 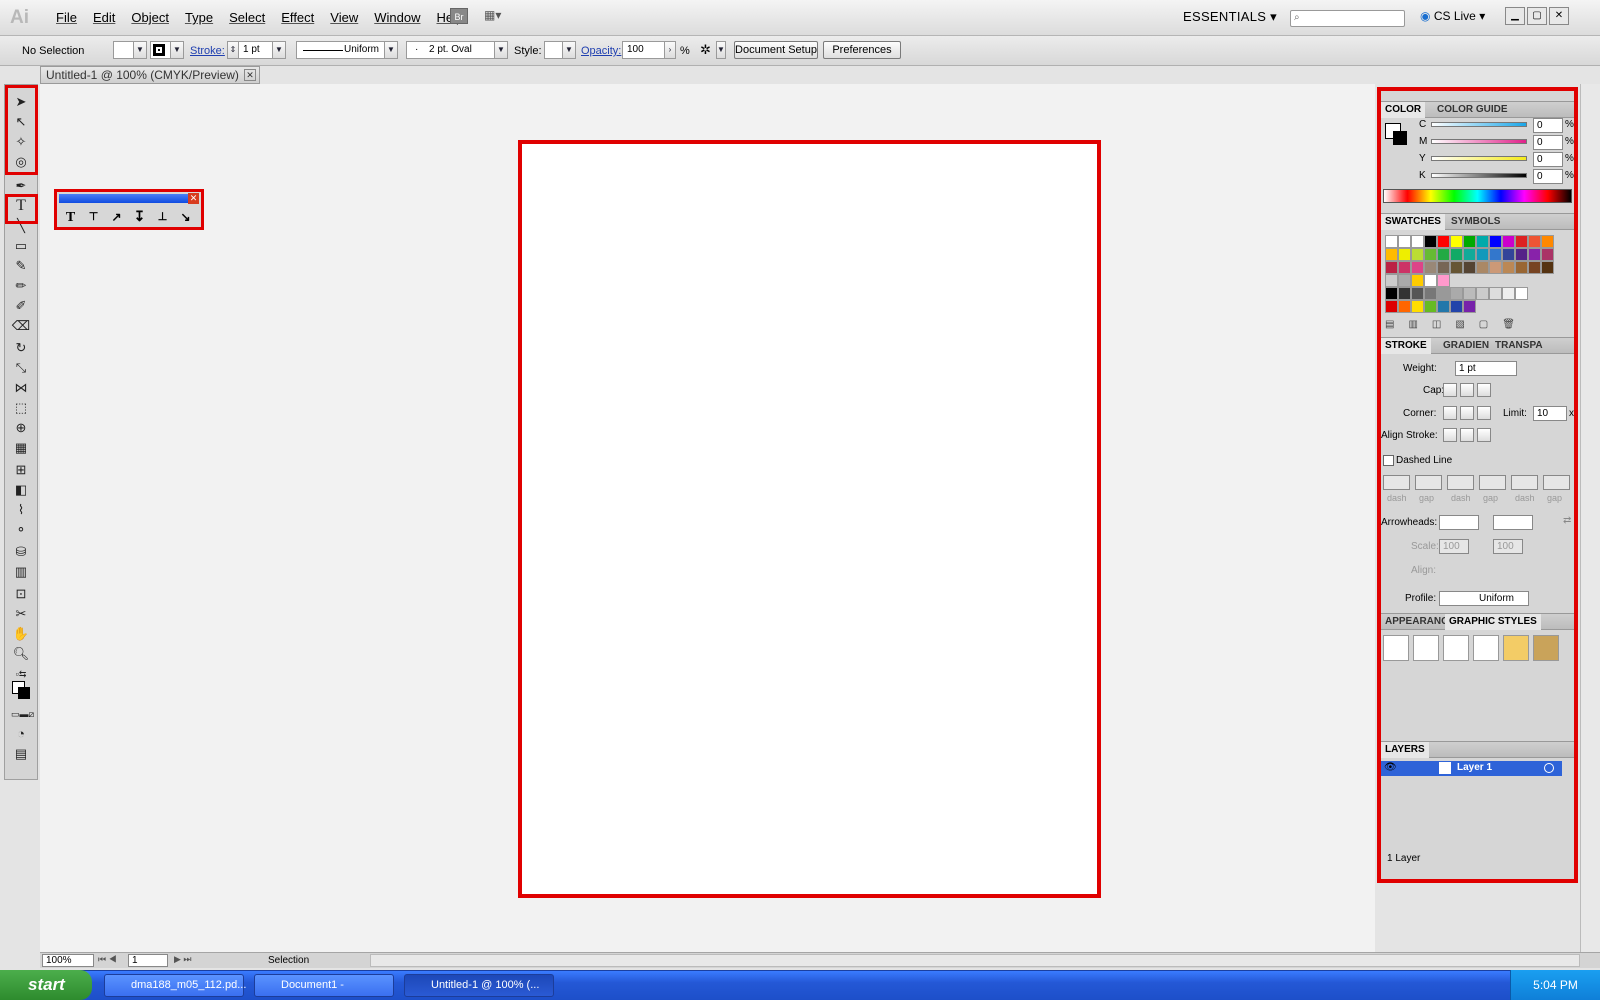 I want to click on start-button: start, so click(x=46, y=985).